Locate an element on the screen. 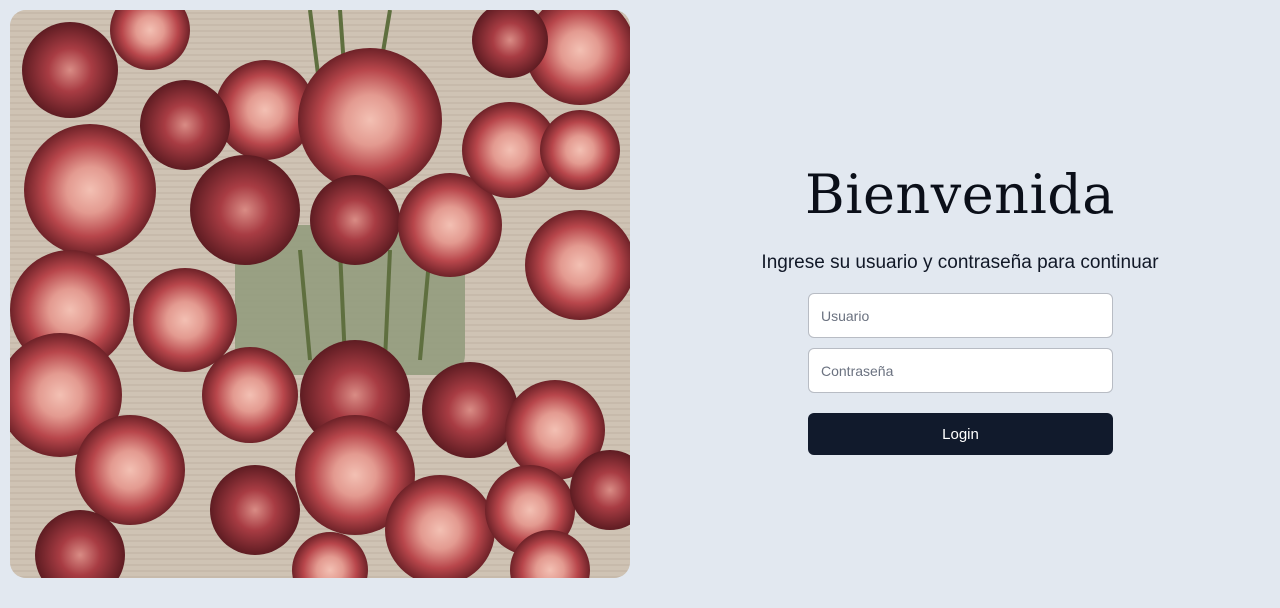  username-input is located at coordinates (960, 315).